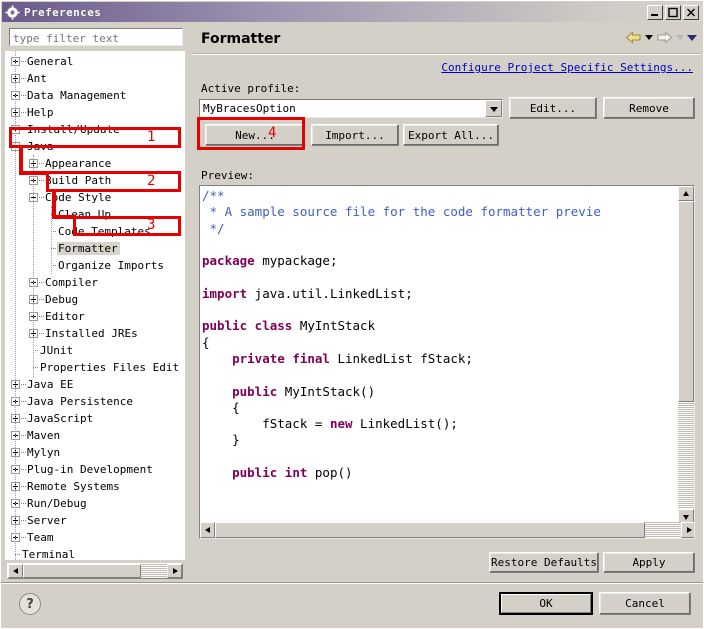  What do you see at coordinates (546, 603) in the screenshot?
I see `ok-button: OK` at bounding box center [546, 603].